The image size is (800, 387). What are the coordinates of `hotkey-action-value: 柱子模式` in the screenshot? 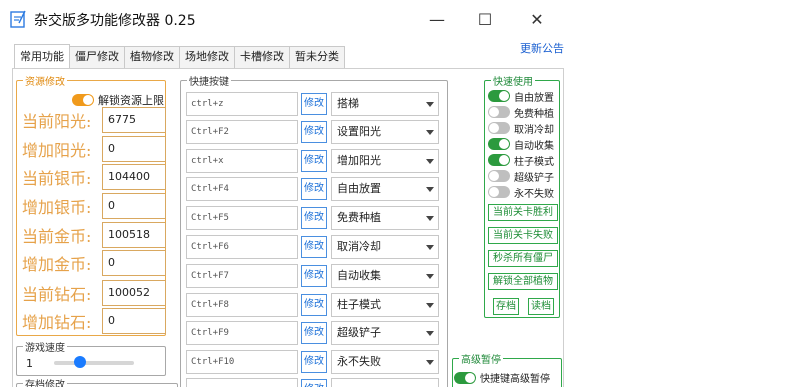 It's located at (359, 304).